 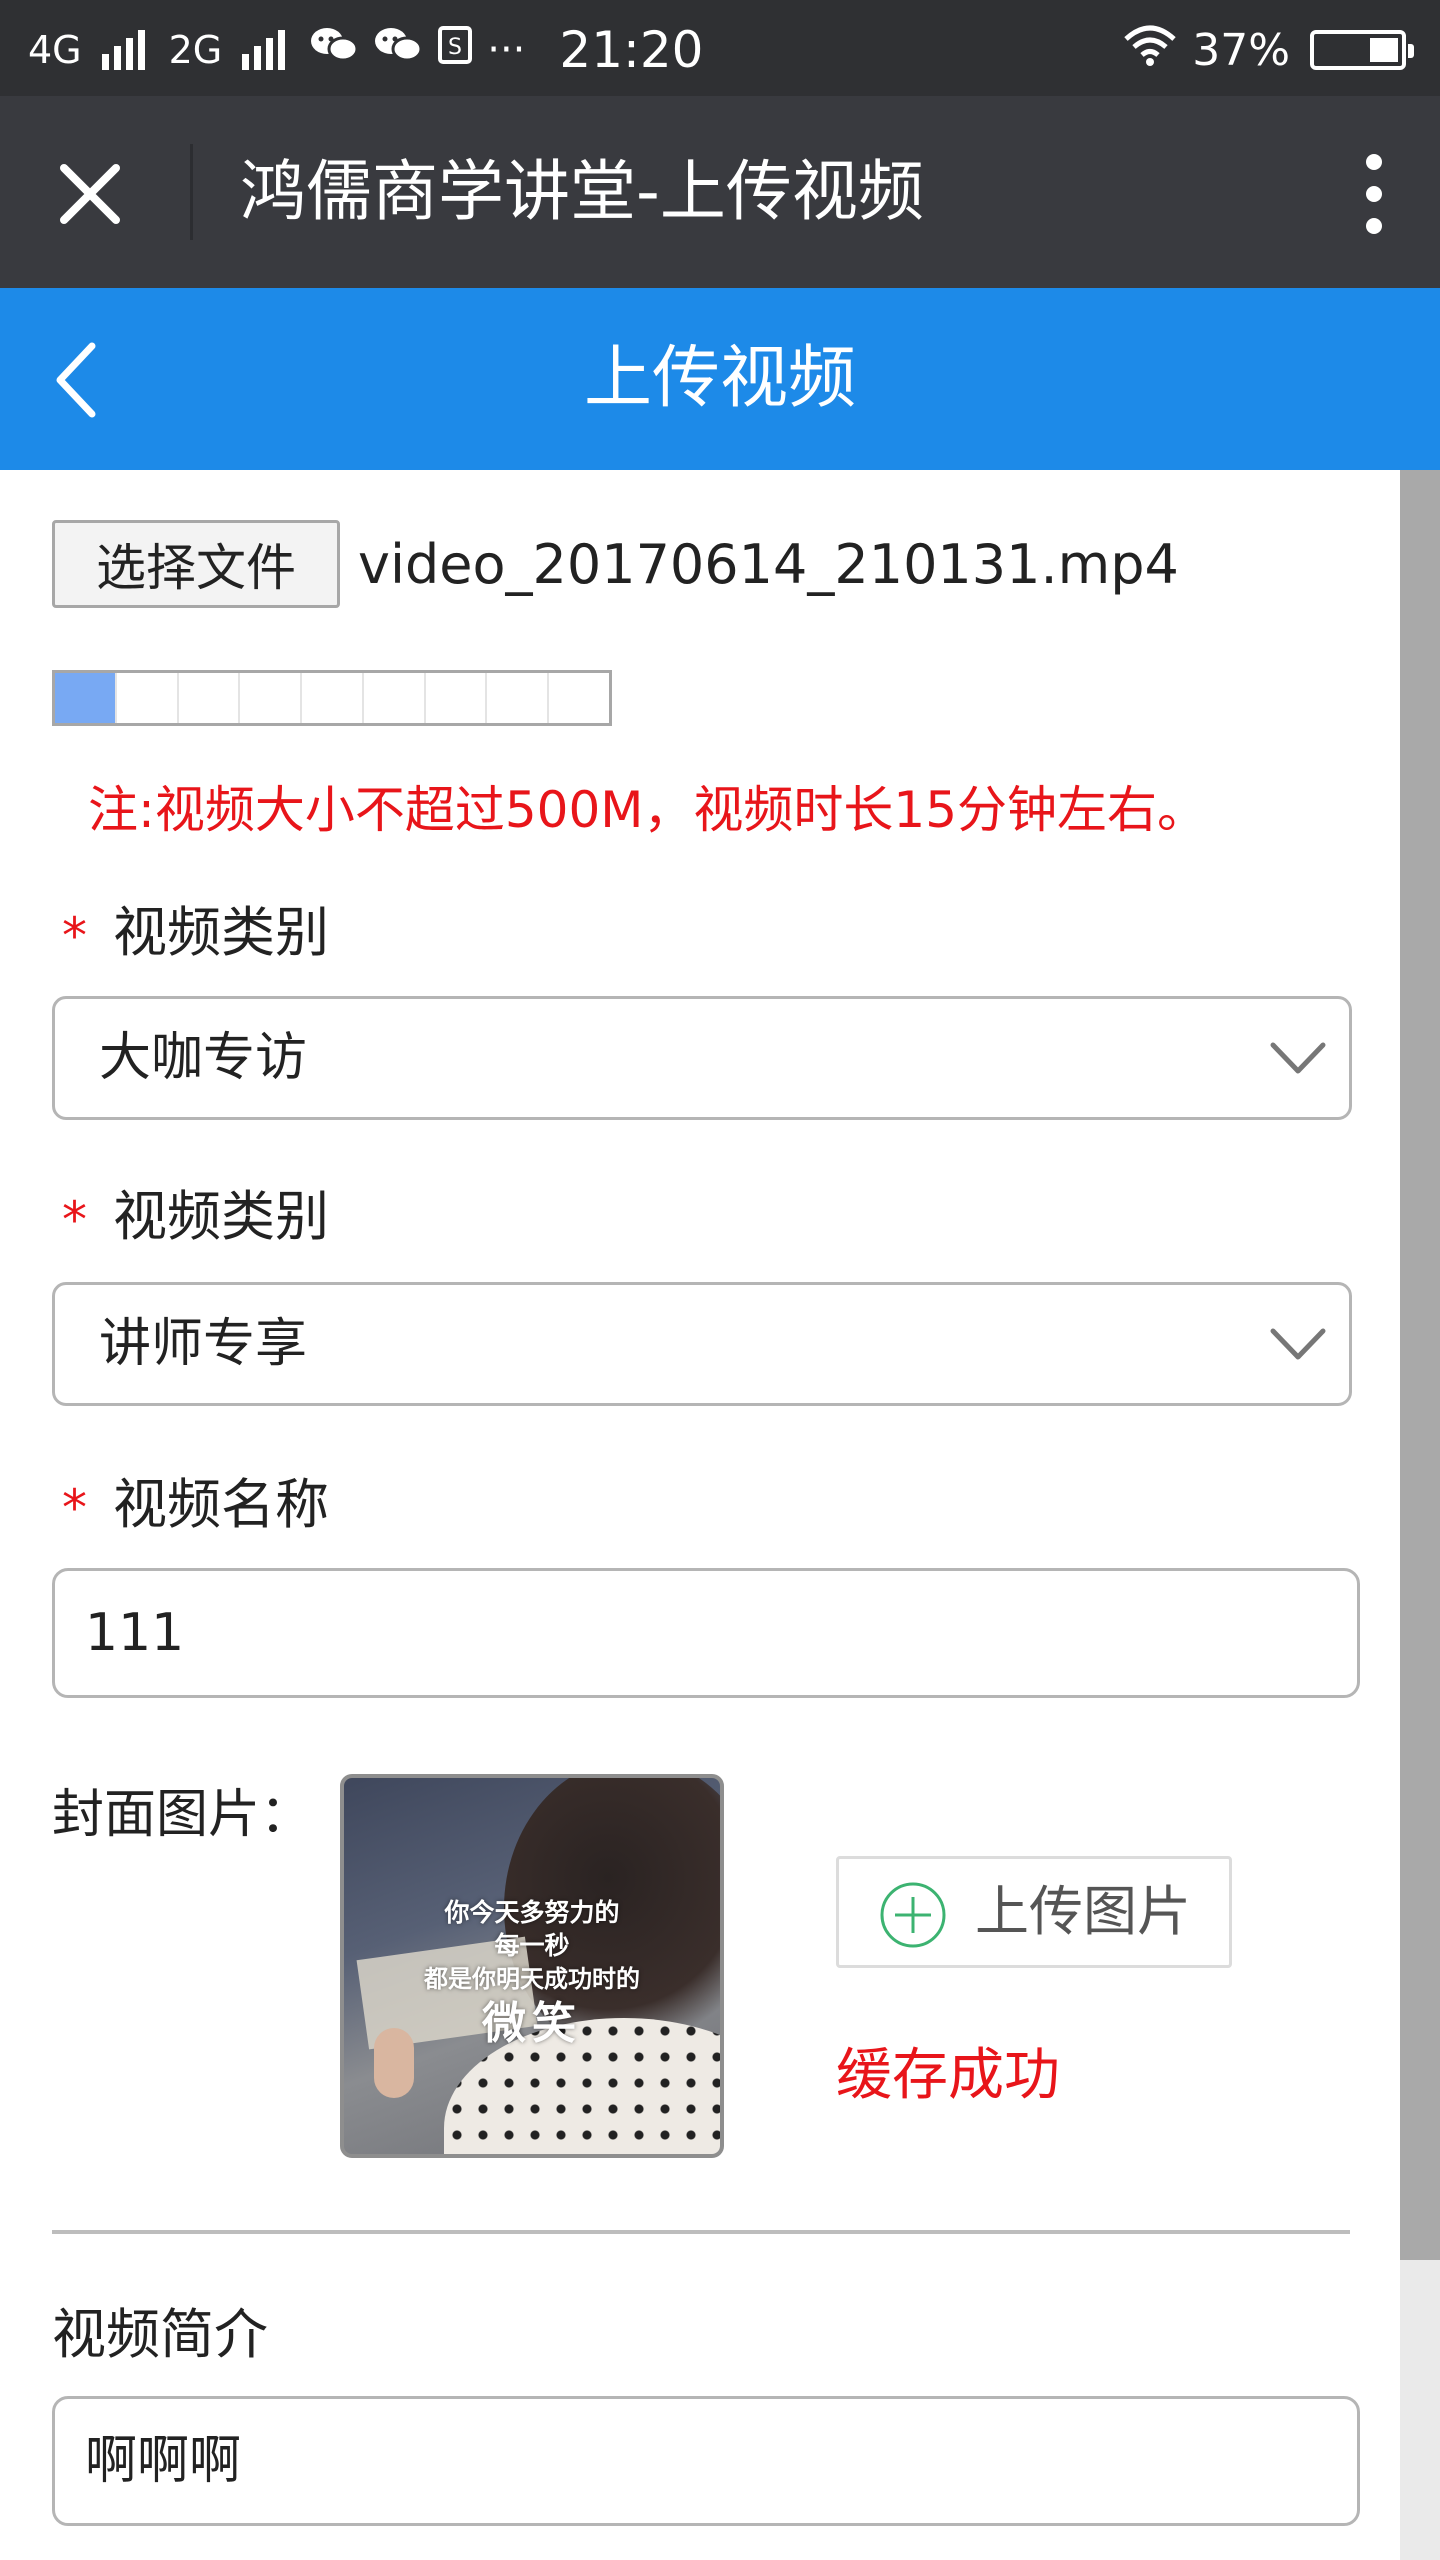 What do you see at coordinates (1150, 50) in the screenshot?
I see `wifi-icon` at bounding box center [1150, 50].